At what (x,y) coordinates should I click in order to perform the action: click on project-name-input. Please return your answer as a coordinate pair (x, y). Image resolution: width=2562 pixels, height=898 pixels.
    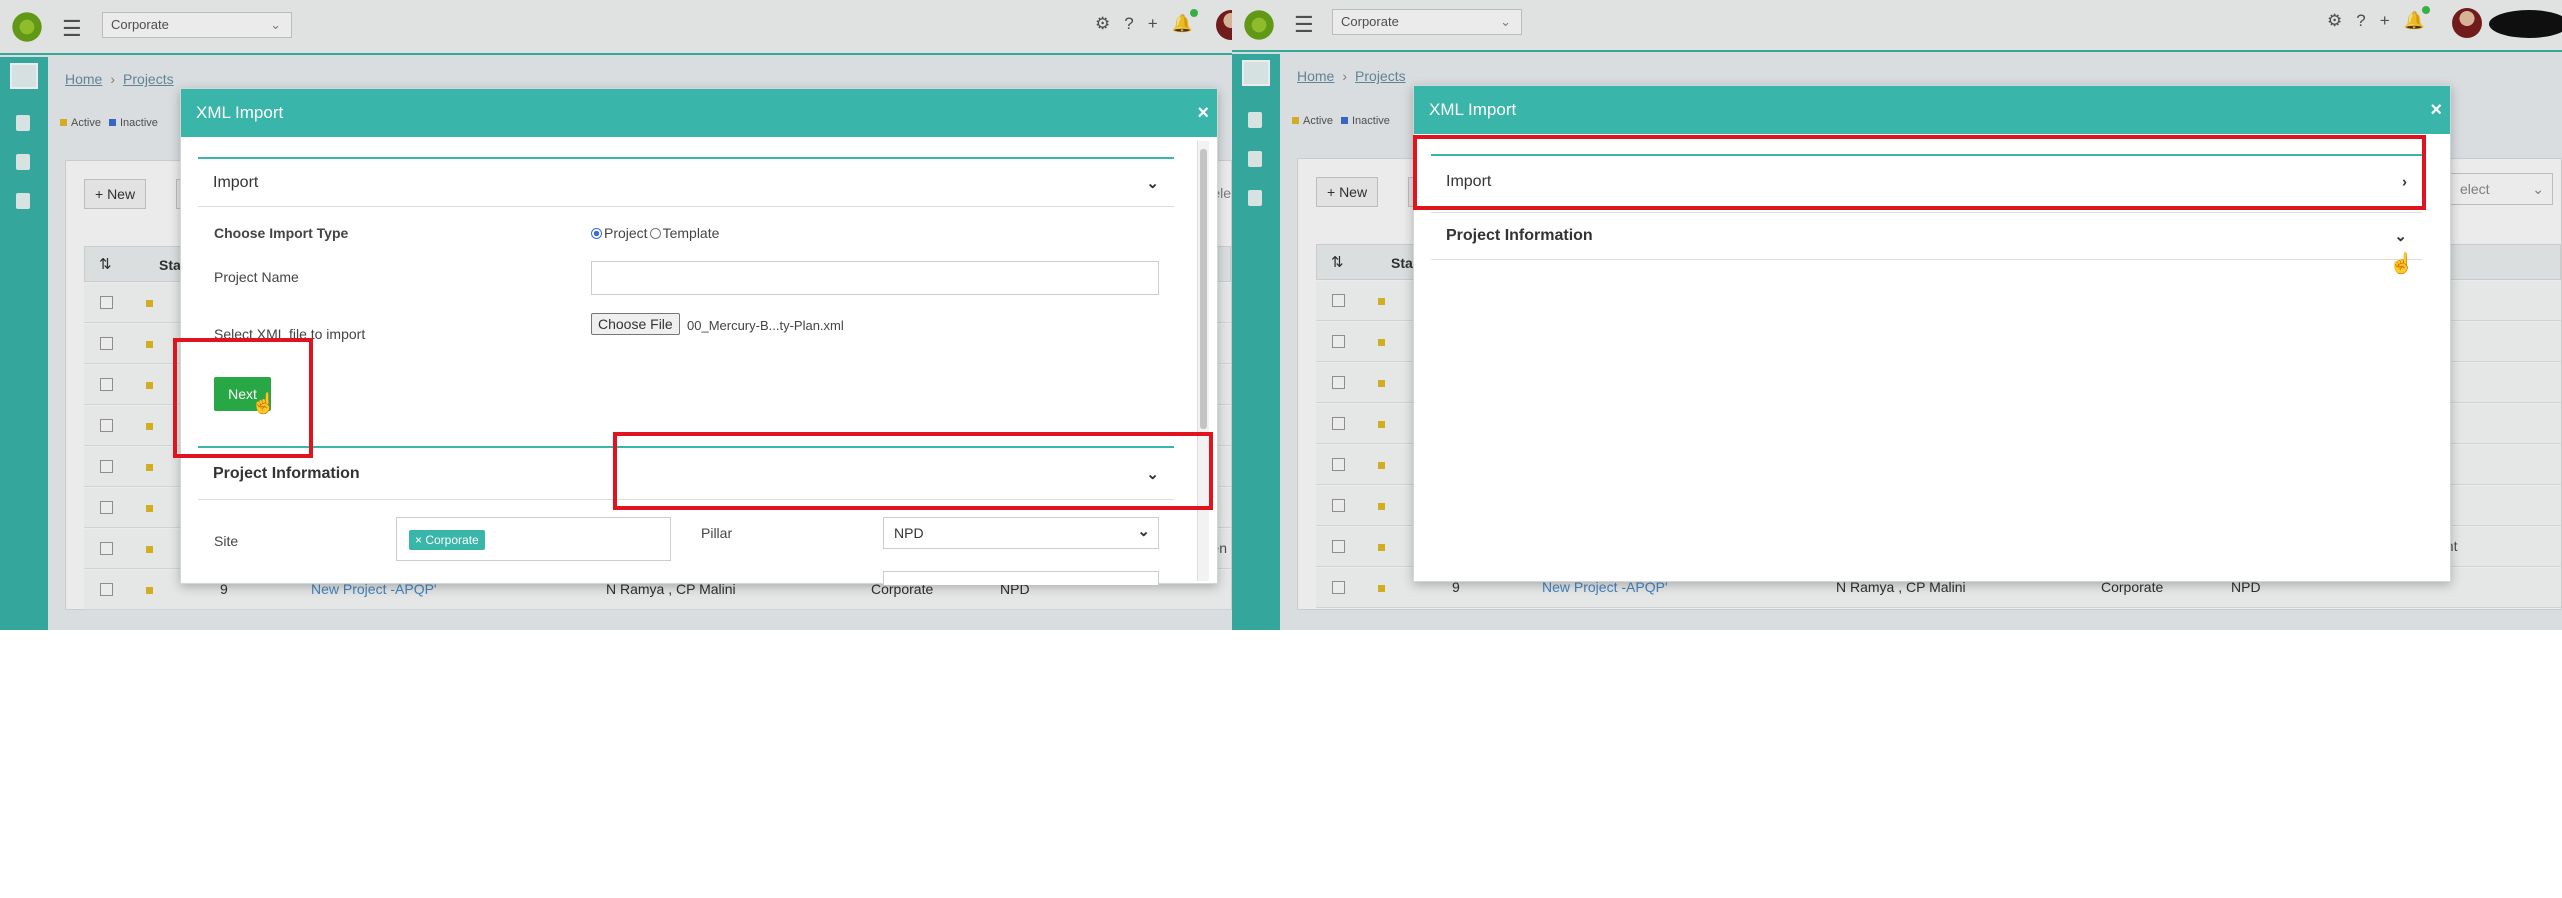
    Looking at the image, I should click on (875, 278).